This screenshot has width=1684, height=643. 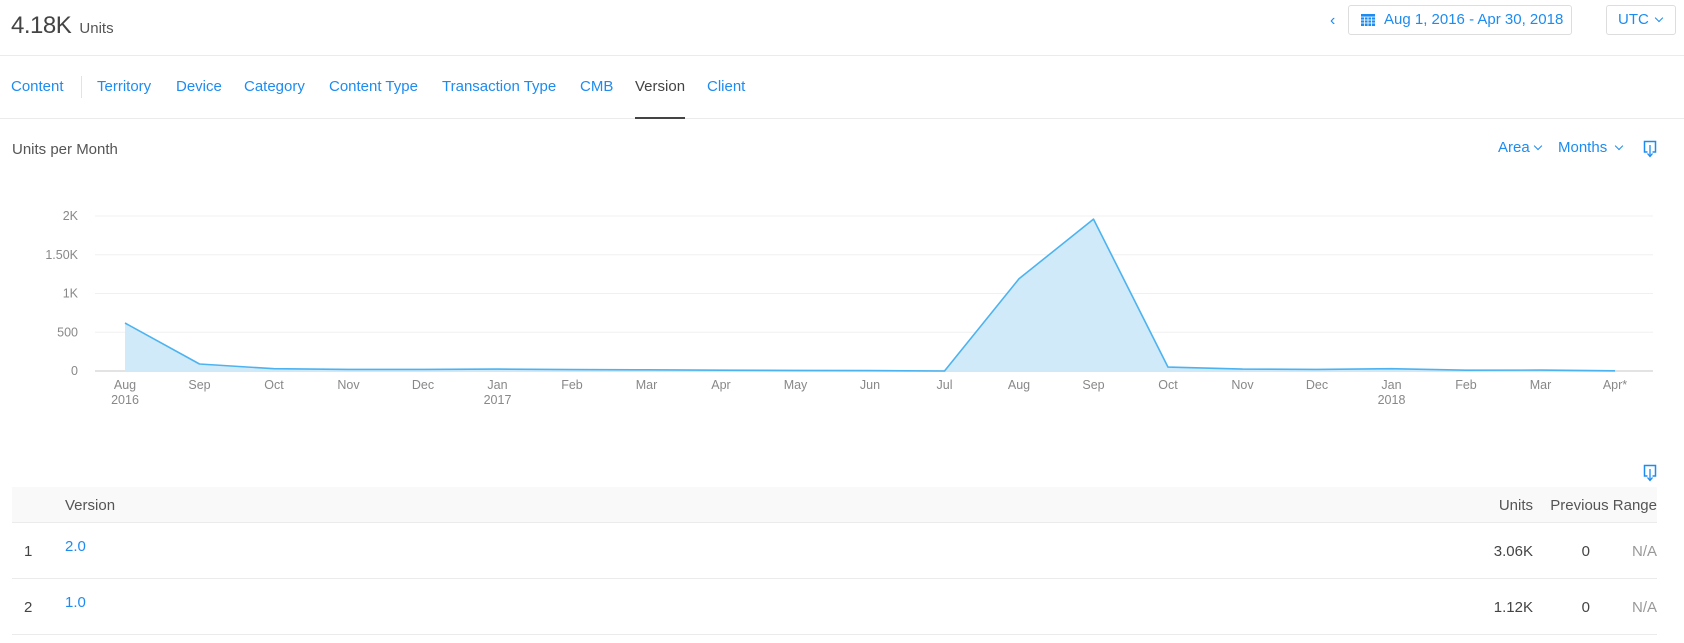 What do you see at coordinates (1513, 607) in the screenshot?
I see `units-value: 1.12K` at bounding box center [1513, 607].